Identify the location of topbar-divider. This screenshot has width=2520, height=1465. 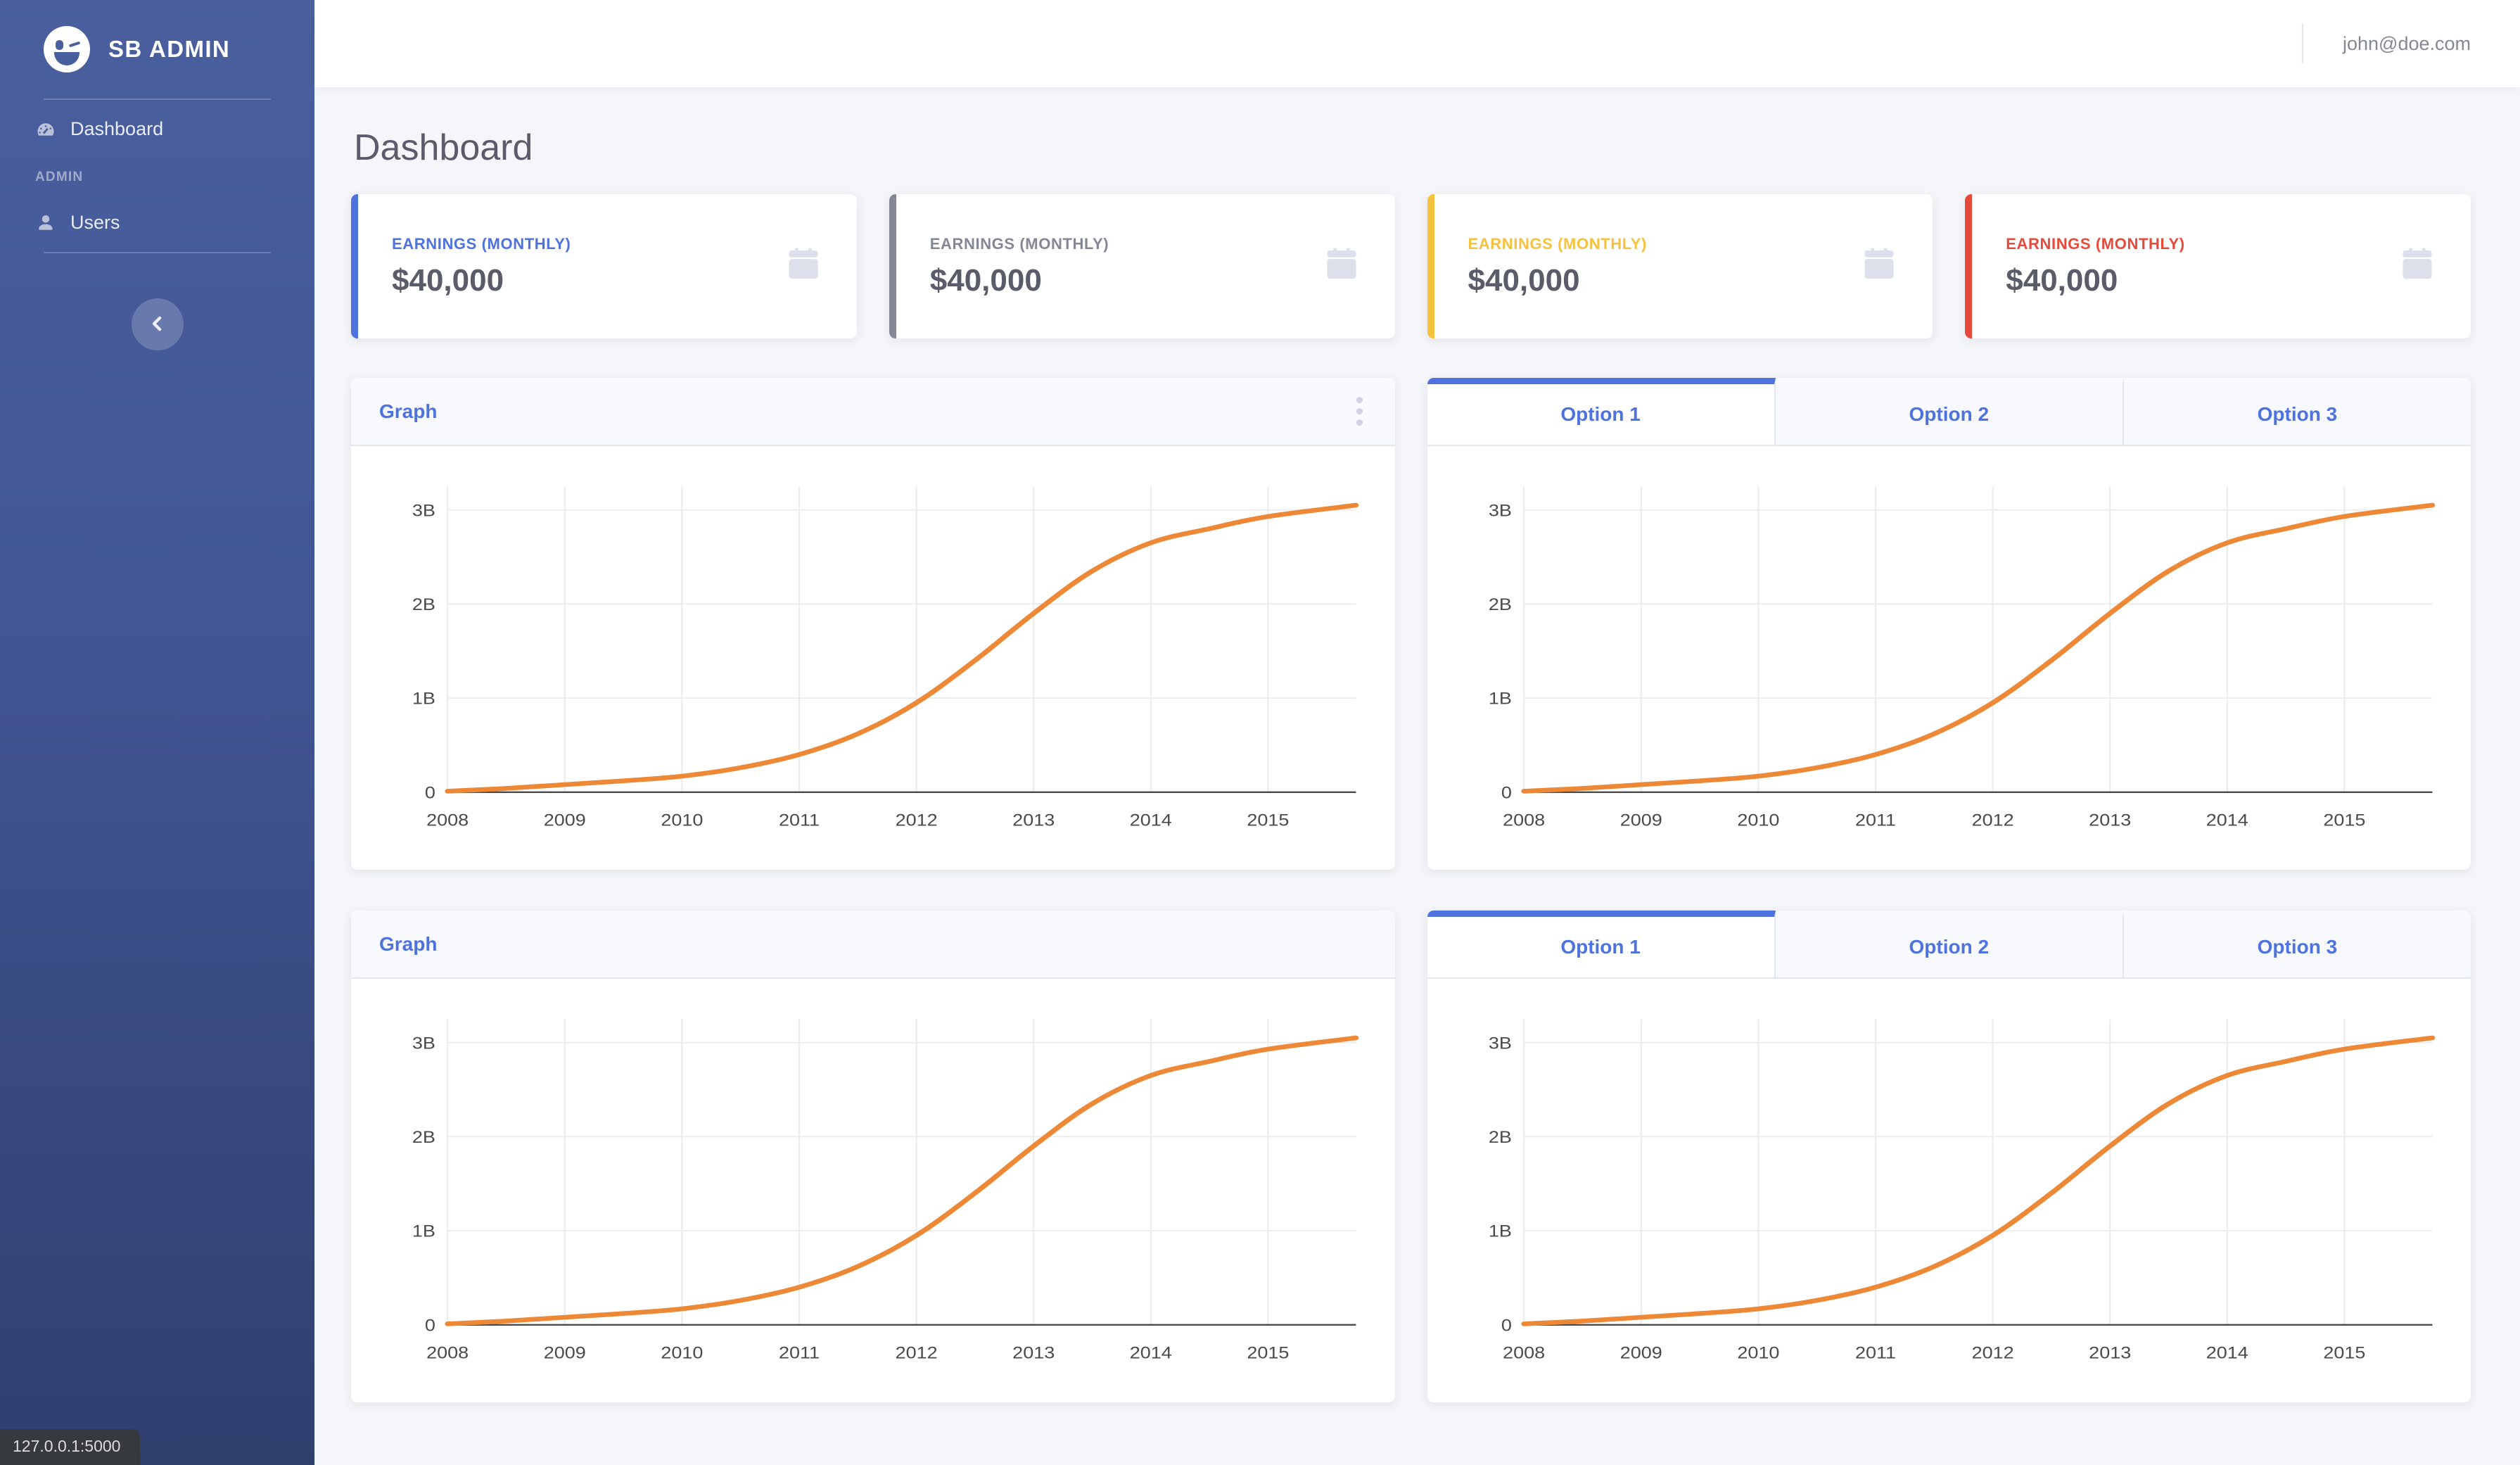
(2302, 43).